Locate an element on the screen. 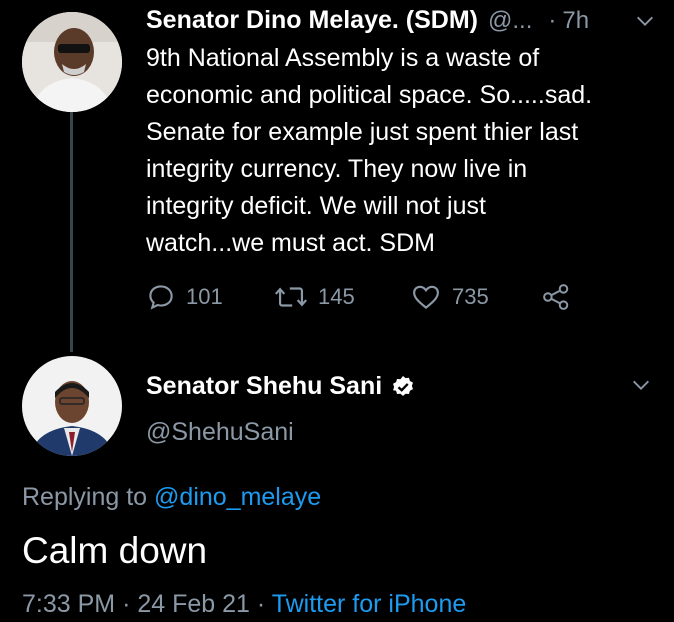 The height and width of the screenshot is (622, 674). reply-button: 101 is located at coordinates (184, 297).